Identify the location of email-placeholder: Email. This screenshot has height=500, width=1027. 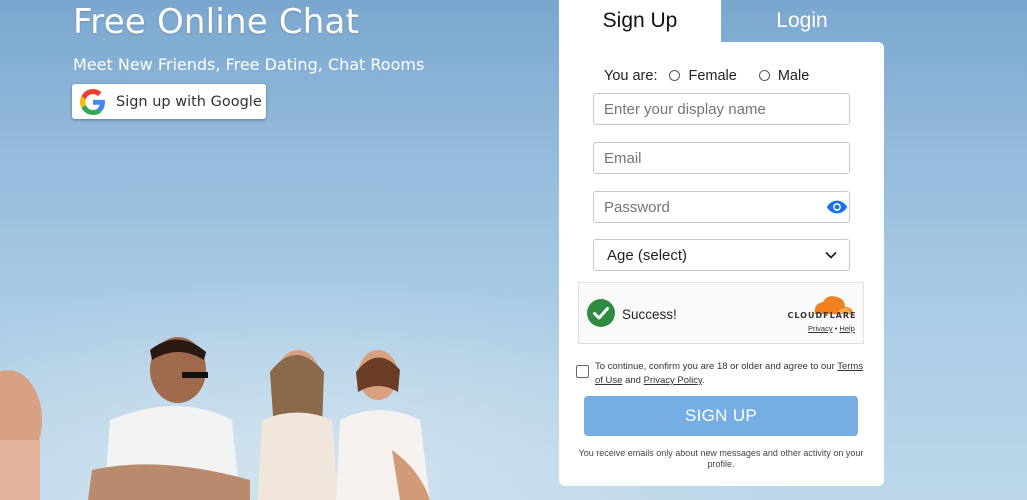
(623, 158).